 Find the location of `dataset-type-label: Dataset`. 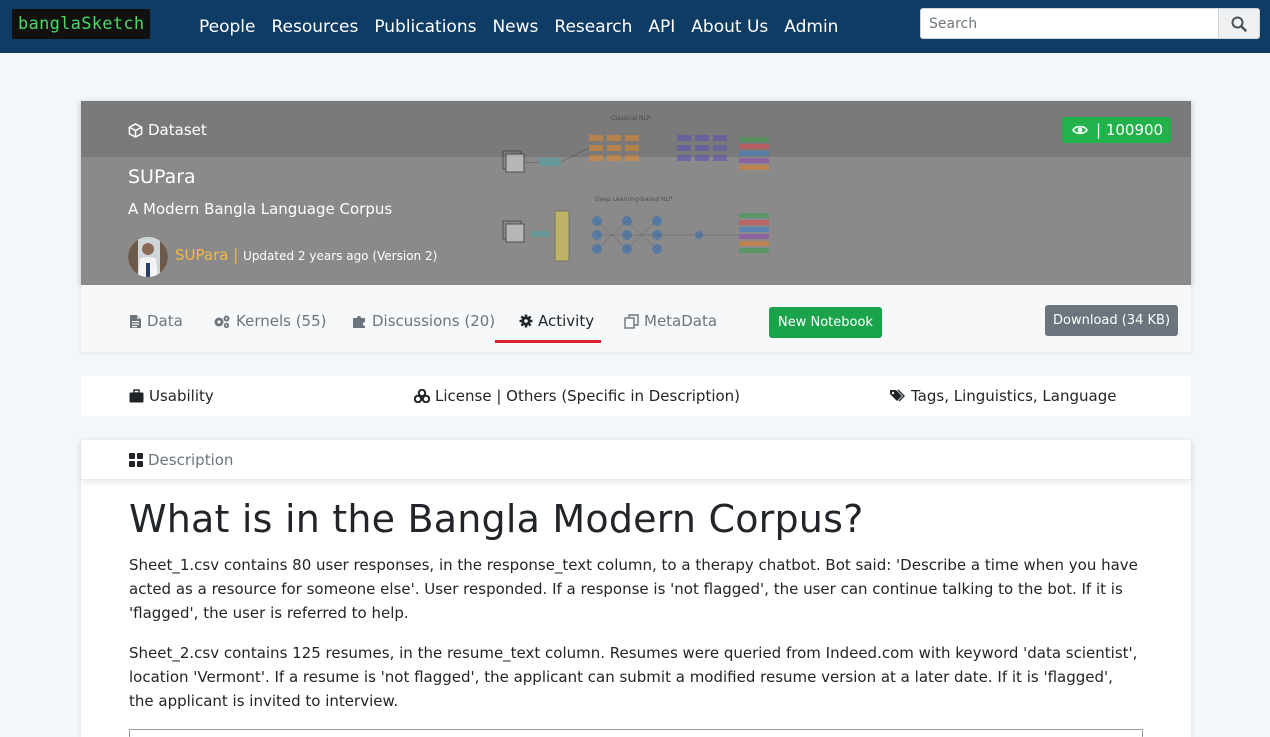

dataset-type-label: Dataset is located at coordinates (167, 130).